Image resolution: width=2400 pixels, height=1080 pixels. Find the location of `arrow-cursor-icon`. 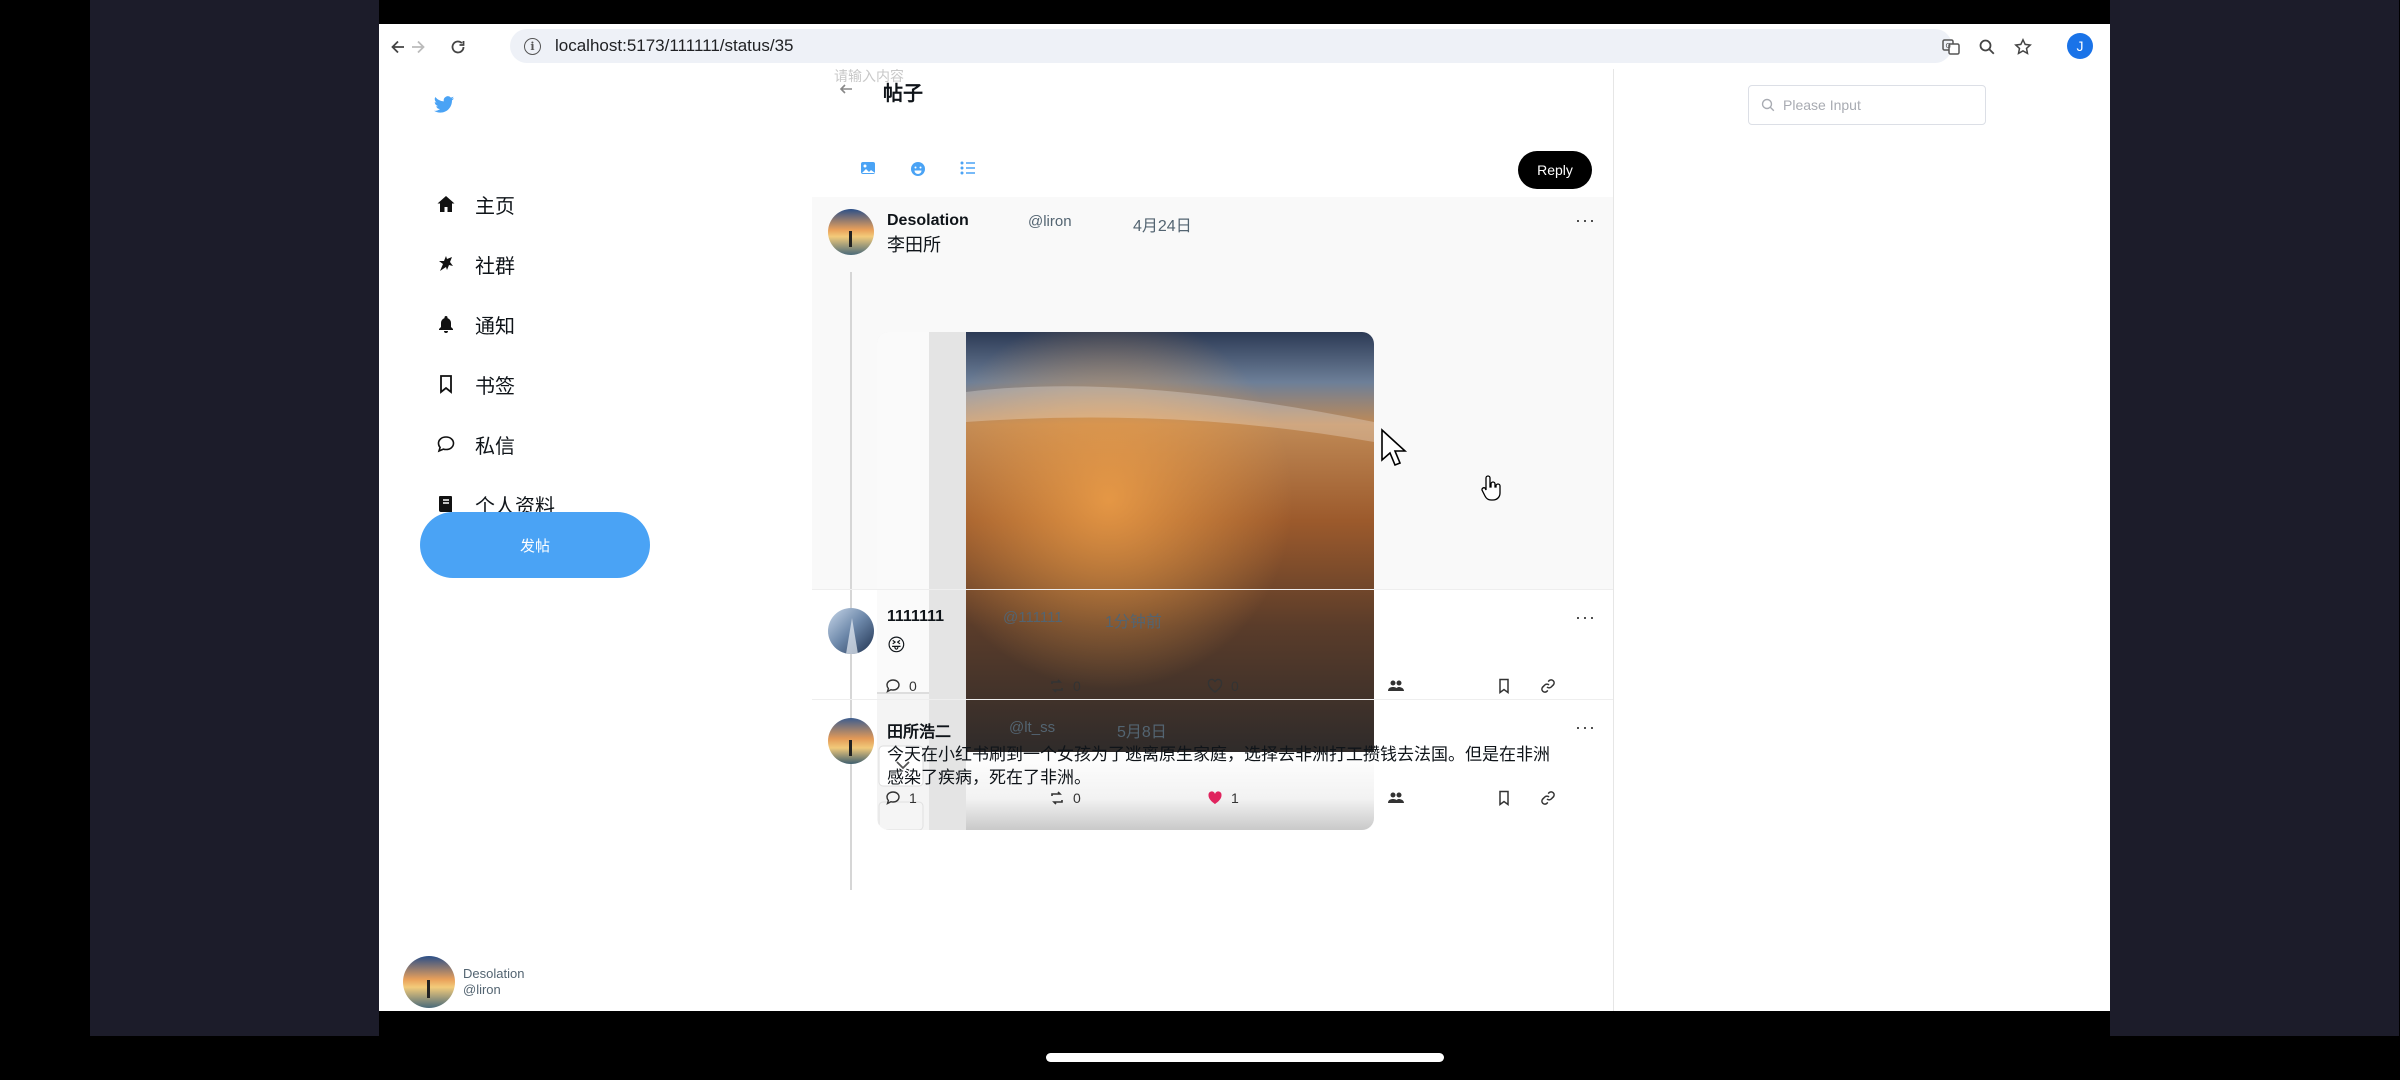

arrow-cursor-icon is located at coordinates (1394, 447).